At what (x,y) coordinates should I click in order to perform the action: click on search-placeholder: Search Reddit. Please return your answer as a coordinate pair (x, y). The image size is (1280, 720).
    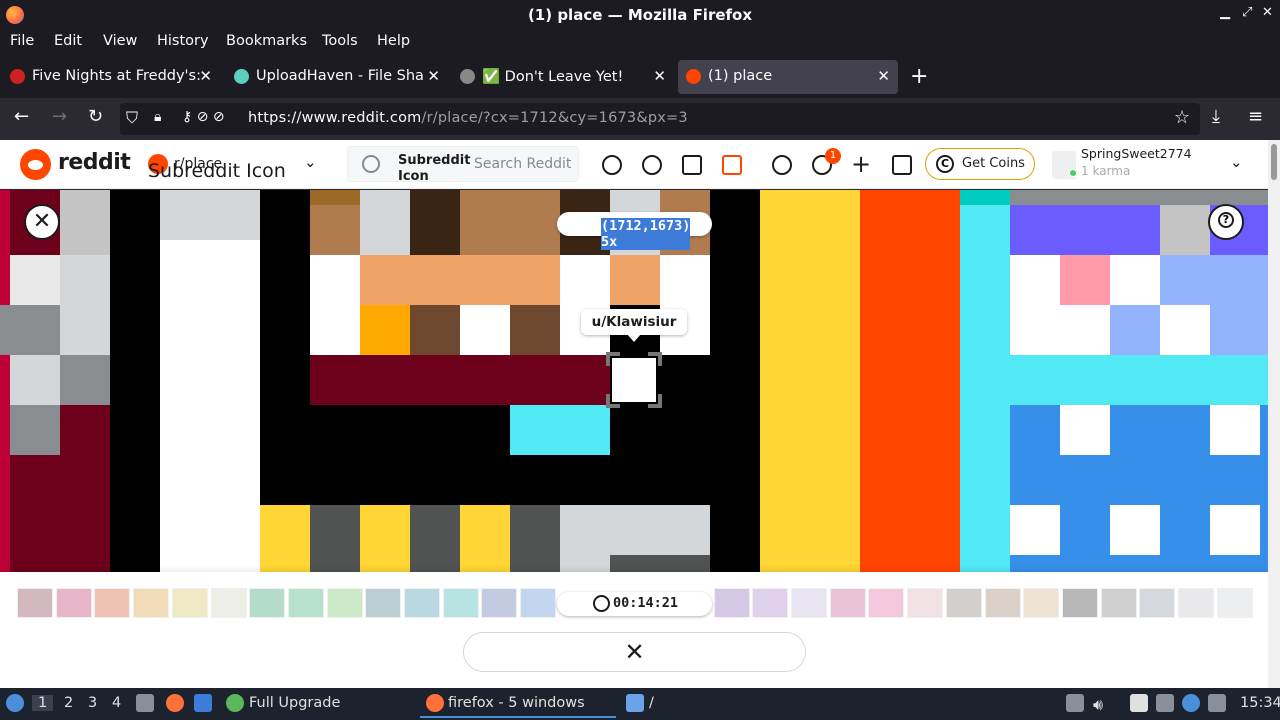
    Looking at the image, I should click on (522, 164).